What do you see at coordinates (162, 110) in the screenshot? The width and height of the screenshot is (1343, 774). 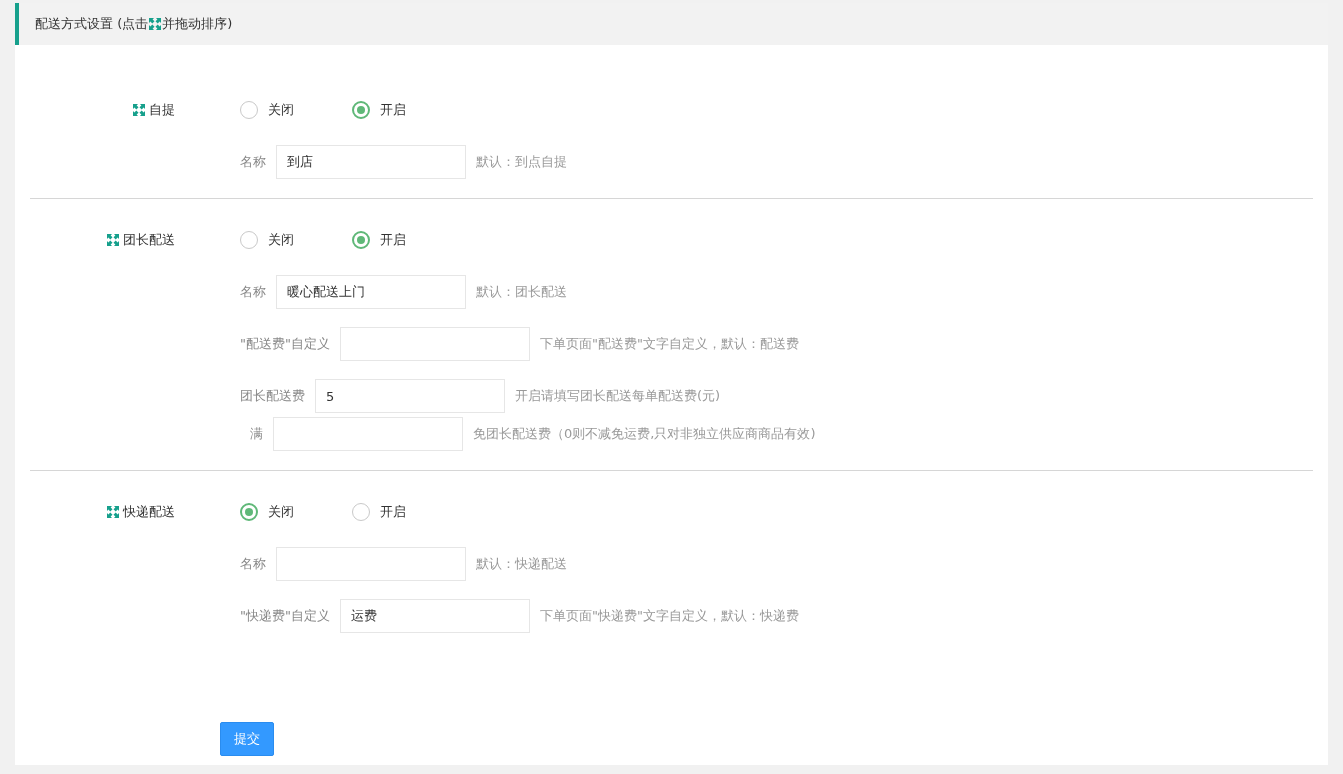 I see `section-label: 自提` at bounding box center [162, 110].